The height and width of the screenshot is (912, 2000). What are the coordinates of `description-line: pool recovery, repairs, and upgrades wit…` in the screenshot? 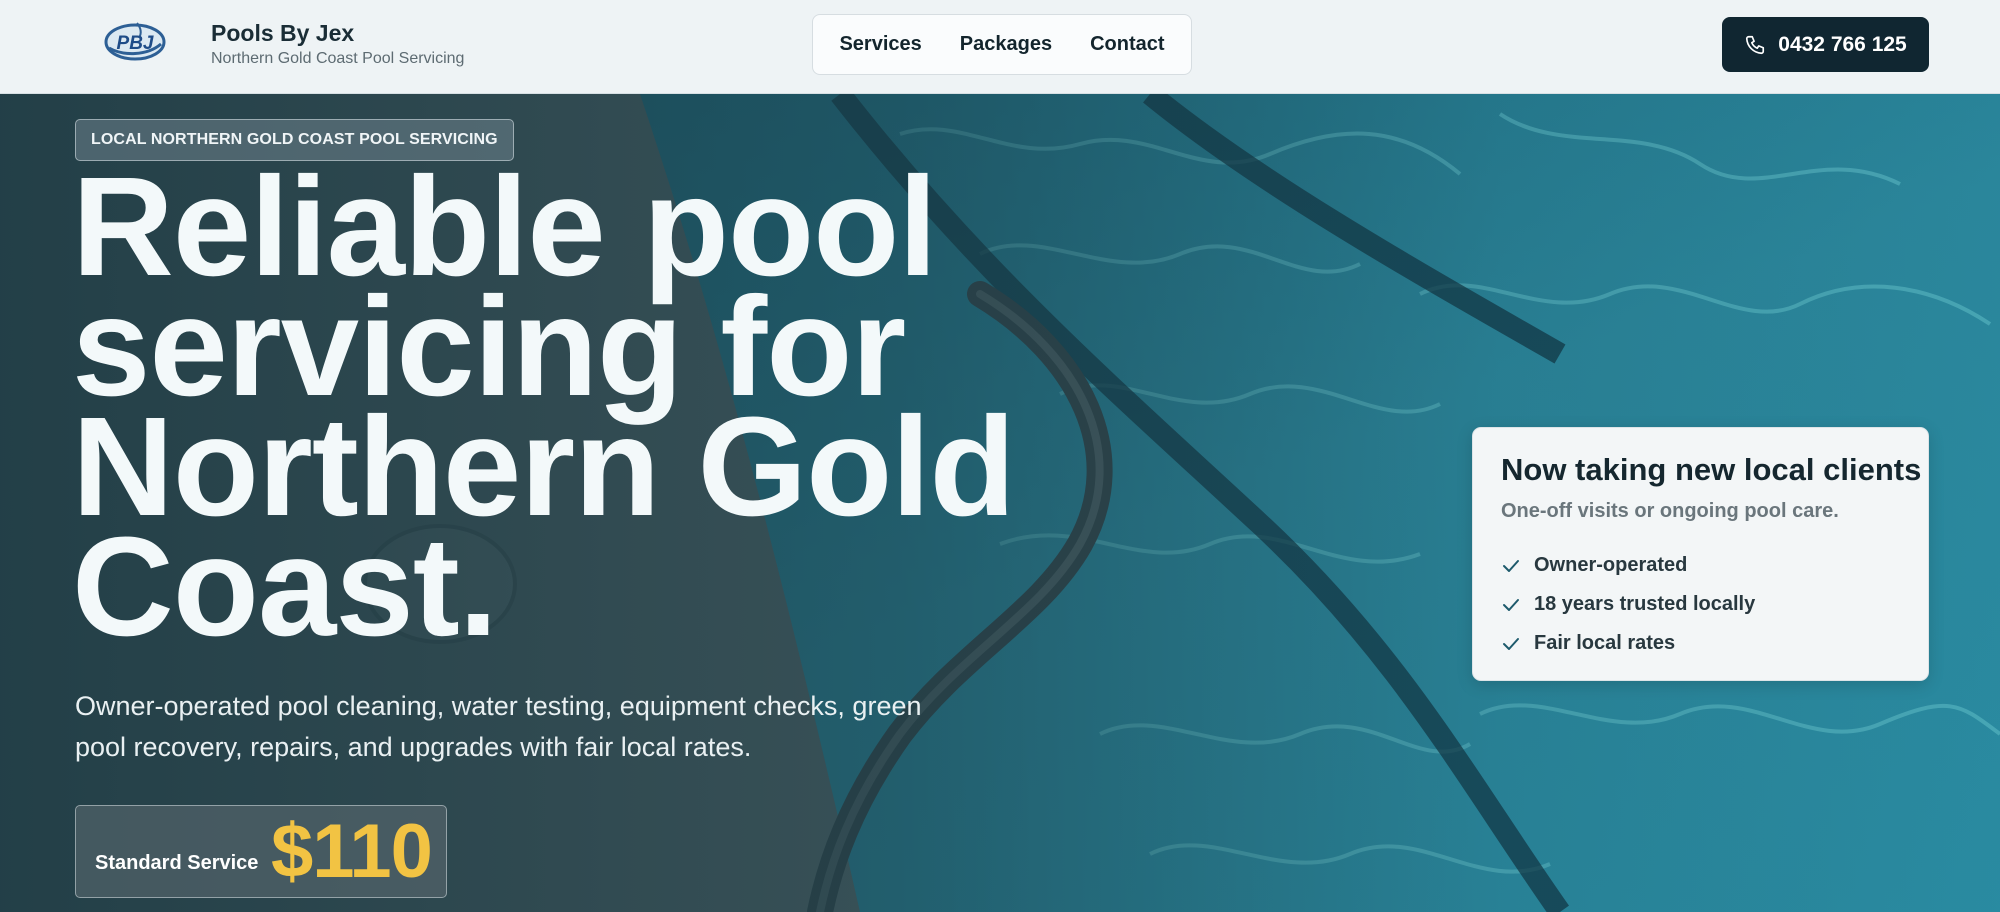 It's located at (413, 747).